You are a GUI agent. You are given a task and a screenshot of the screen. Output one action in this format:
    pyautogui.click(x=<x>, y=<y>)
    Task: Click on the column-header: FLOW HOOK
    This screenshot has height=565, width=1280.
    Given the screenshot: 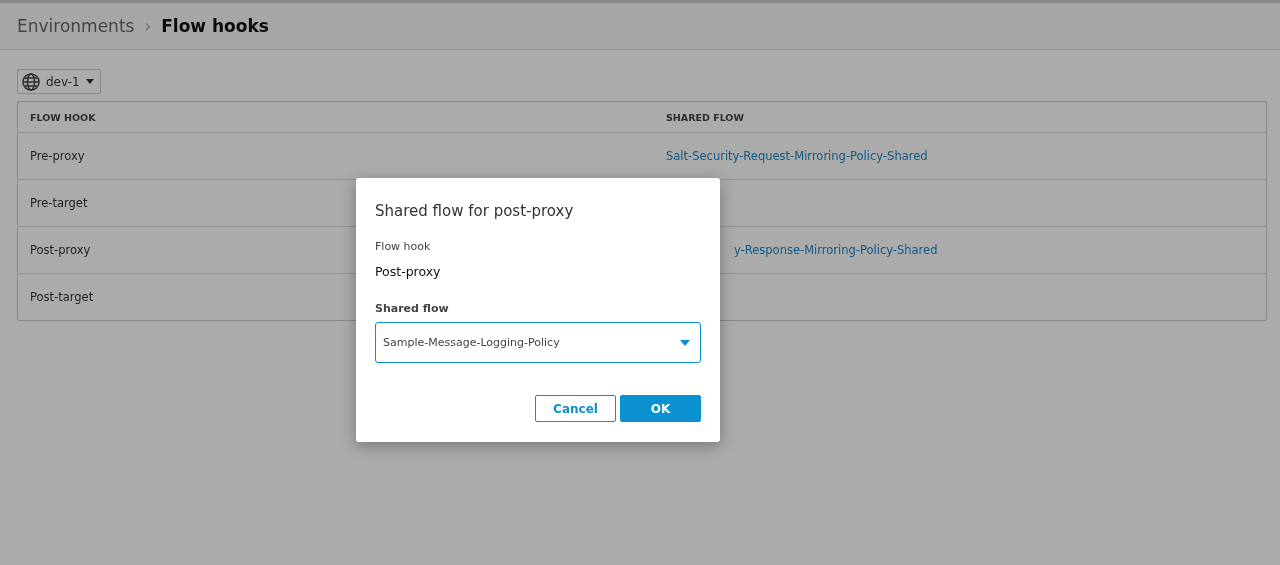 What is the action you would take?
    pyautogui.click(x=63, y=117)
    